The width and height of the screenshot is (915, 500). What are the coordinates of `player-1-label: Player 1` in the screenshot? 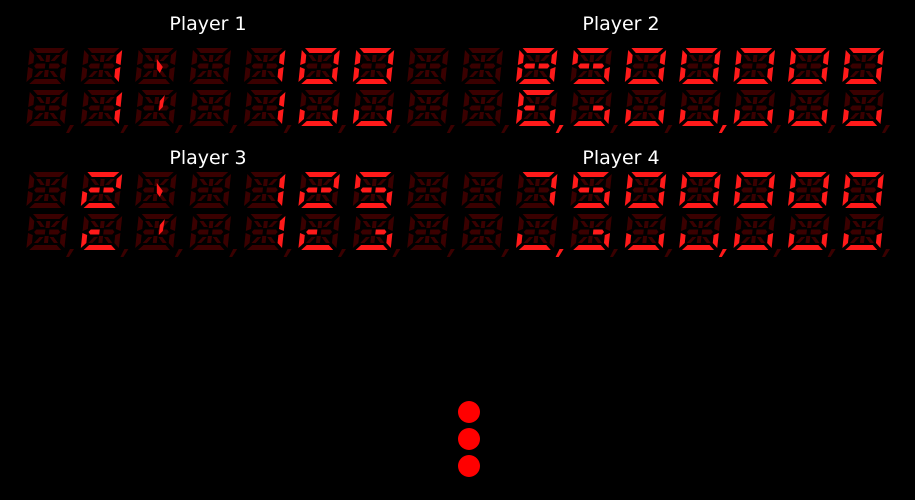 It's located at (208, 24).